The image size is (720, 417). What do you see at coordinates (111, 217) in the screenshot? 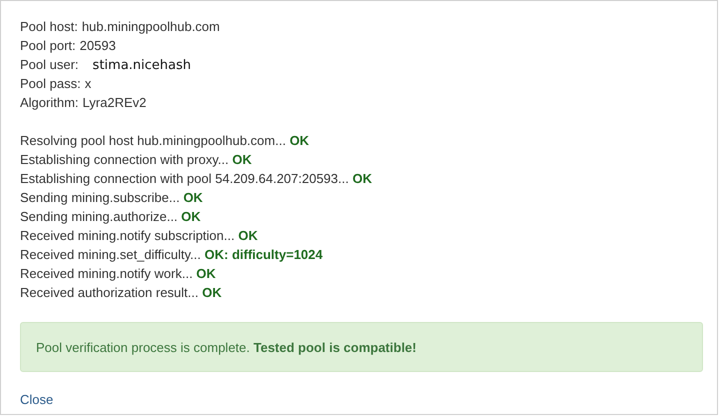
I see `log-line: Sending mining.authorize... OK` at bounding box center [111, 217].